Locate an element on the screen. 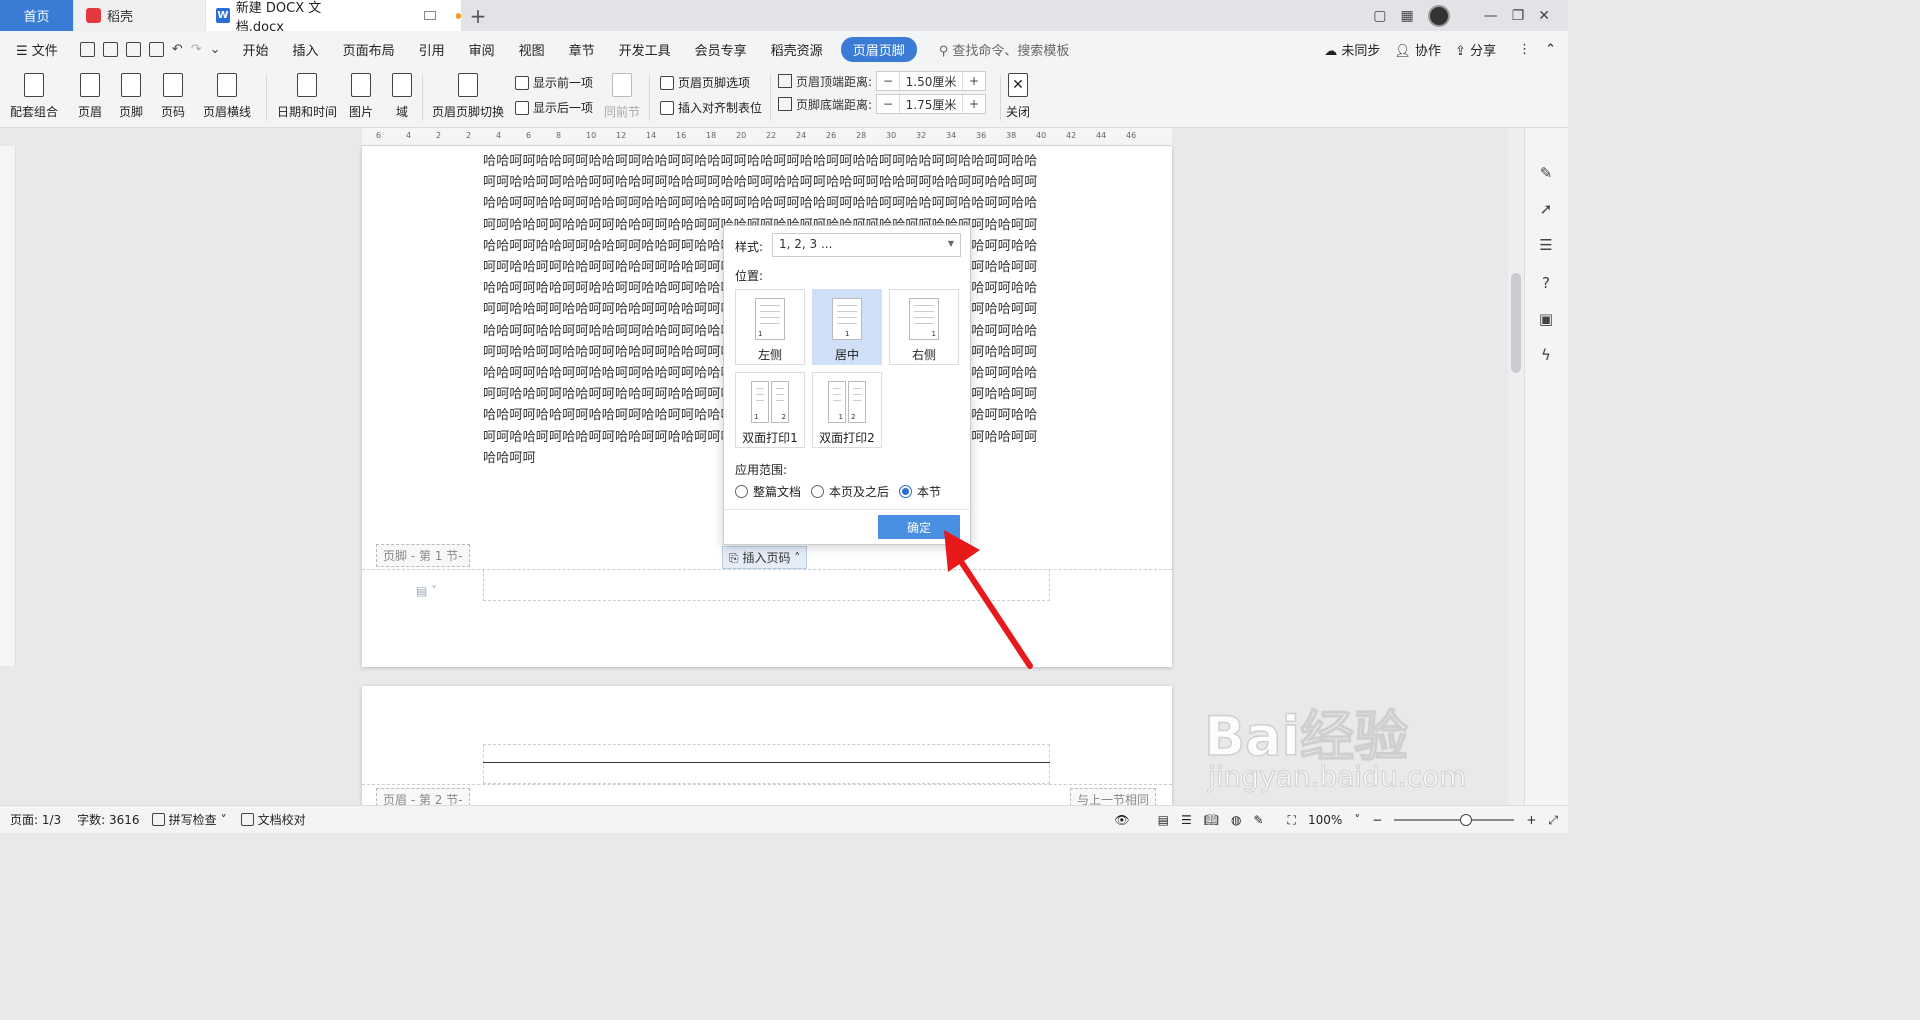 This screenshot has height=1020, width=1920. menu-section: 章节 is located at coordinates (582, 49).